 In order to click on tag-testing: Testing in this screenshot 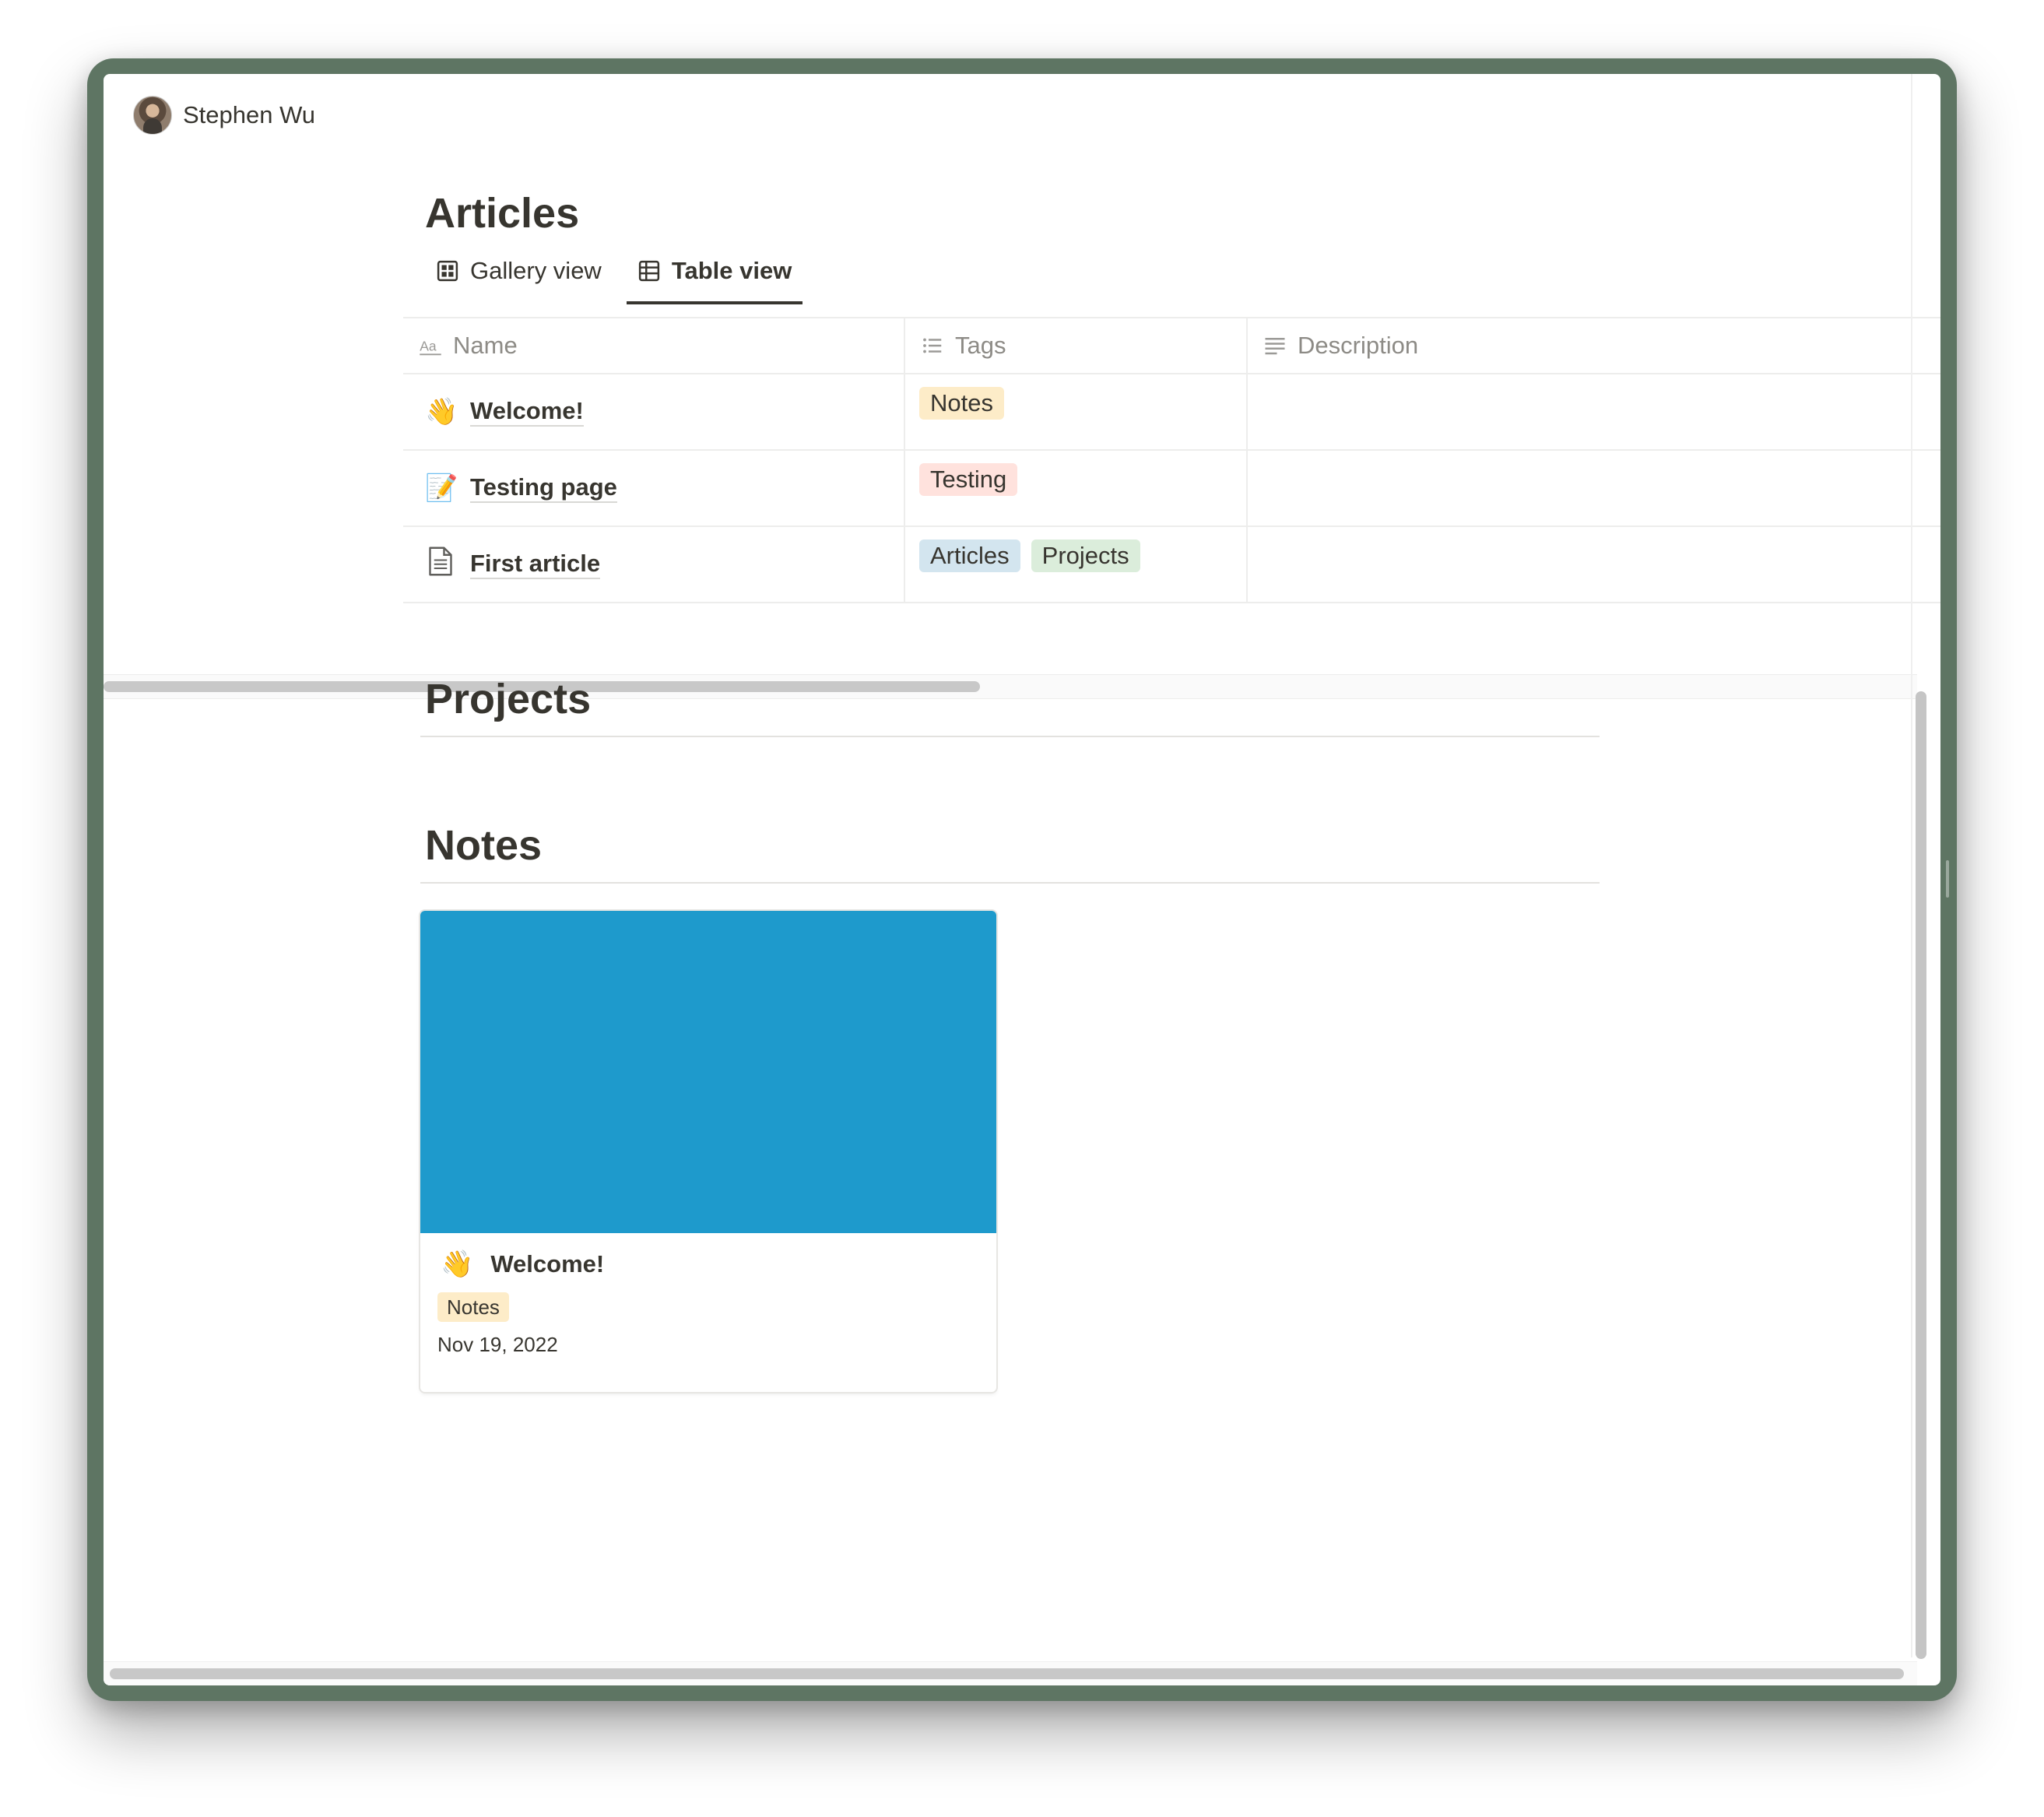, I will do `click(968, 479)`.